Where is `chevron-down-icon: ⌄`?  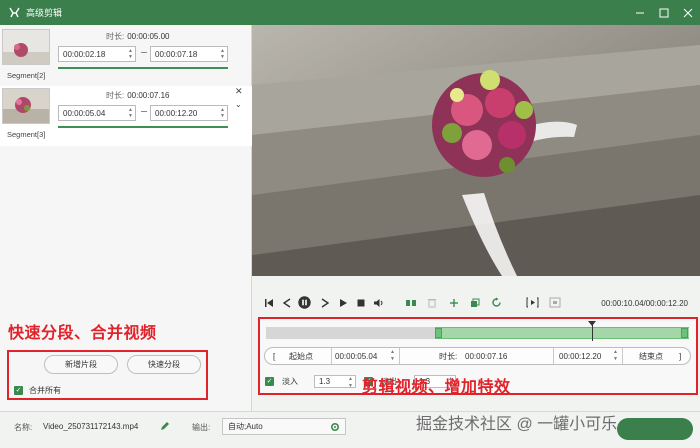
chevron-down-icon: ⌄ is located at coordinates (238, 104).